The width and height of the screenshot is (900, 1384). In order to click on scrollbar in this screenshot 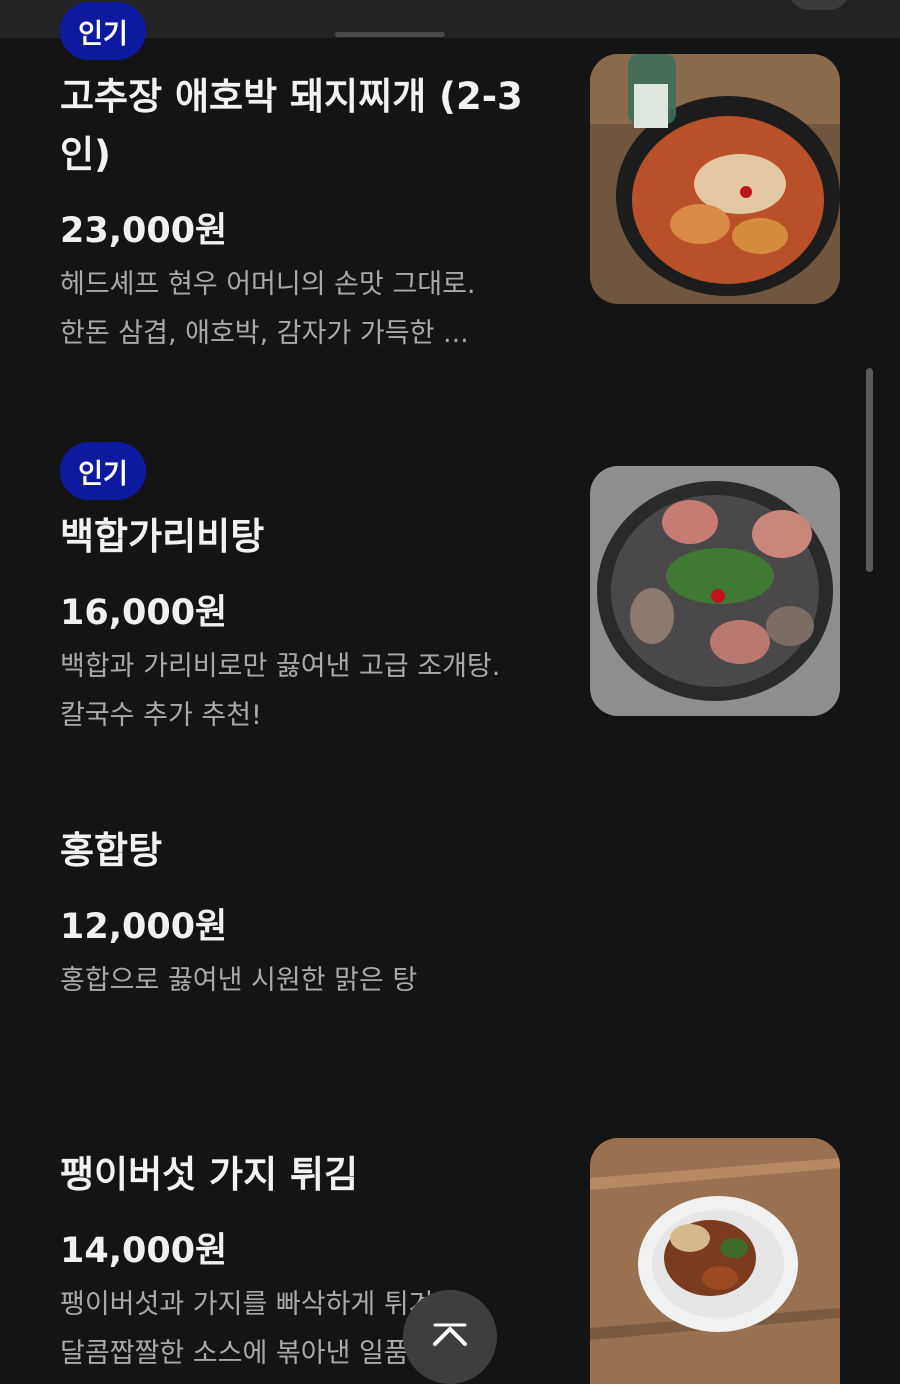, I will do `click(869, 470)`.